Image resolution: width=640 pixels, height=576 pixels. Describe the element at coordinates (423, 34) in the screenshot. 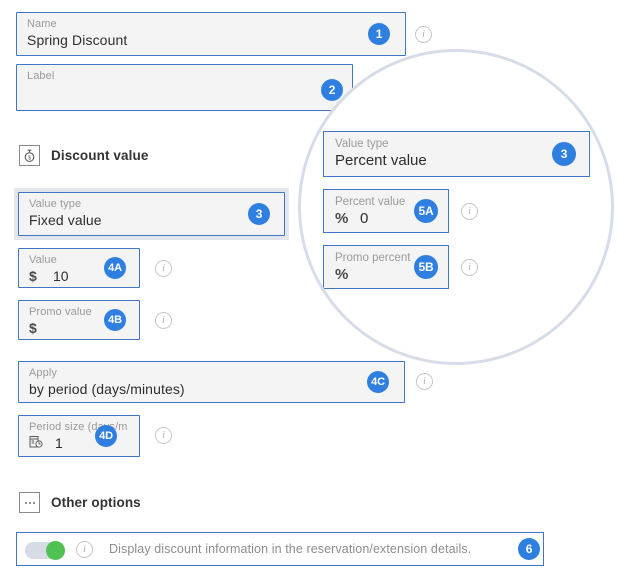

I see `name-field-info-icon: i` at that location.